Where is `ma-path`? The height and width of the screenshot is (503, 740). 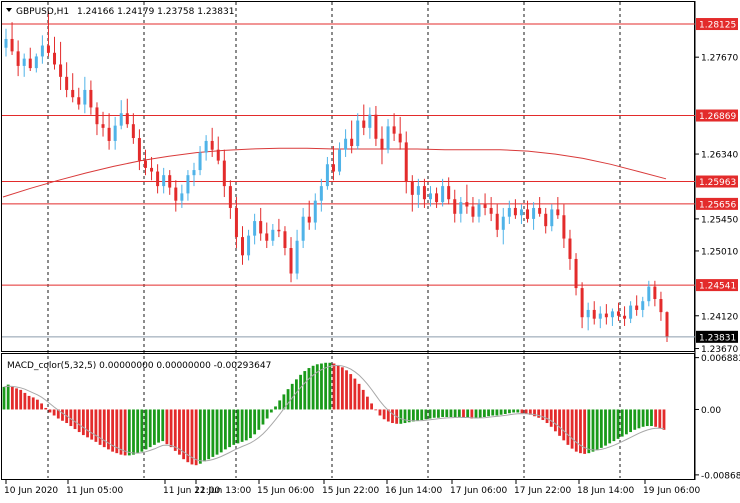 ma-path is located at coordinates (334, 172).